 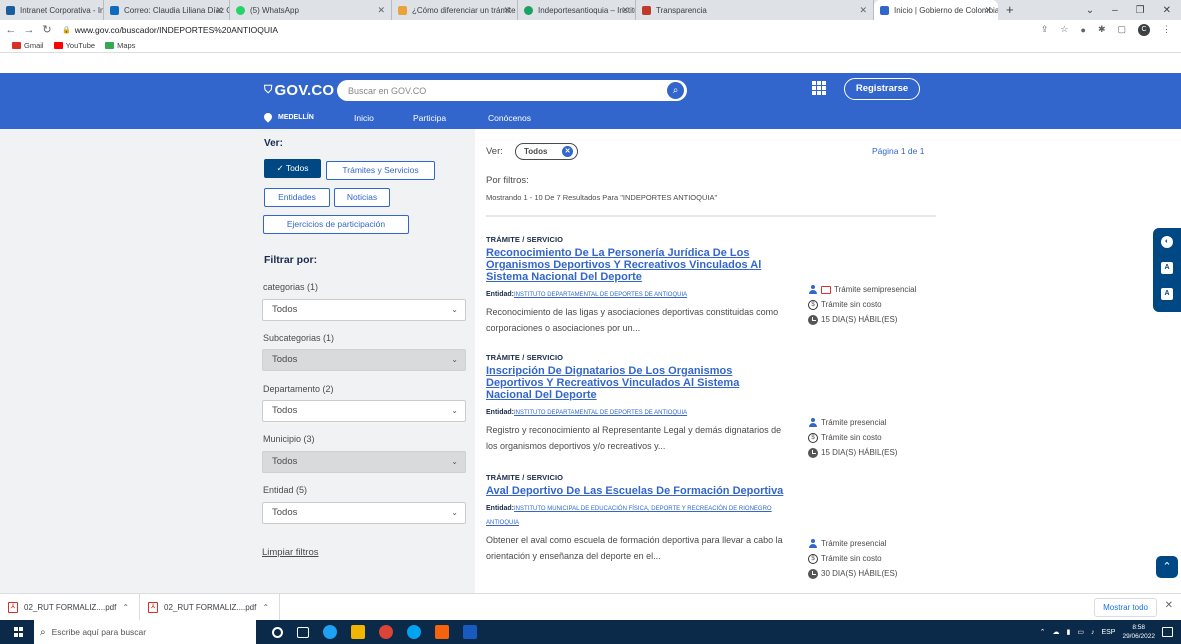 What do you see at coordinates (11, 30) in the screenshot?
I see `back-icon: ←` at bounding box center [11, 30].